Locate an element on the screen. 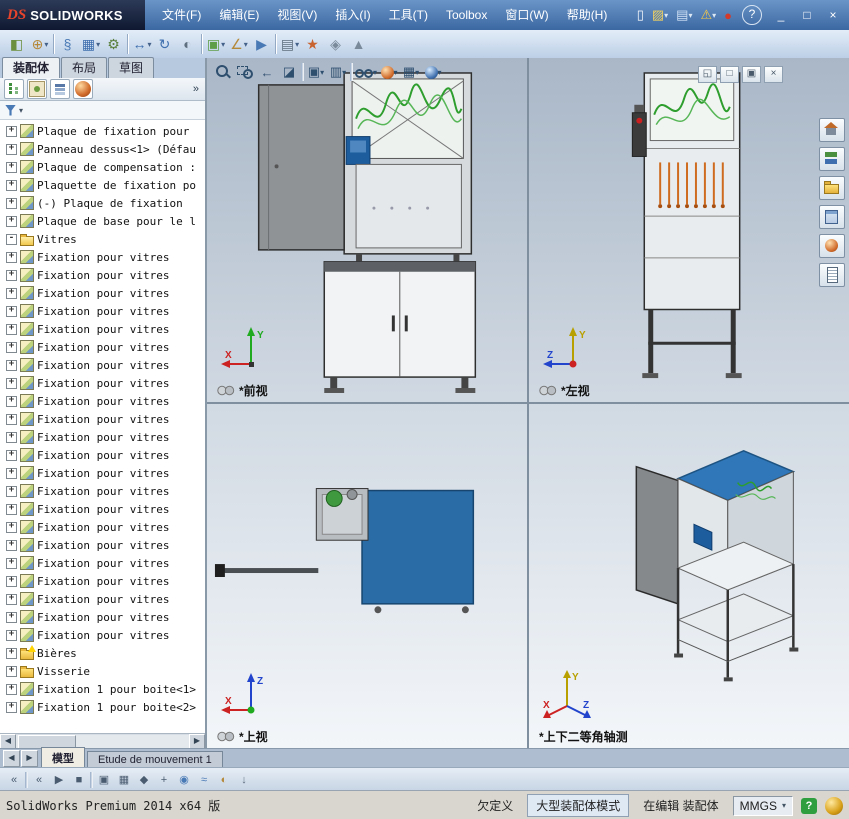 Image resolution: width=849 pixels, height=819 pixels. zoom-to-area-icon is located at coordinates (245, 72).